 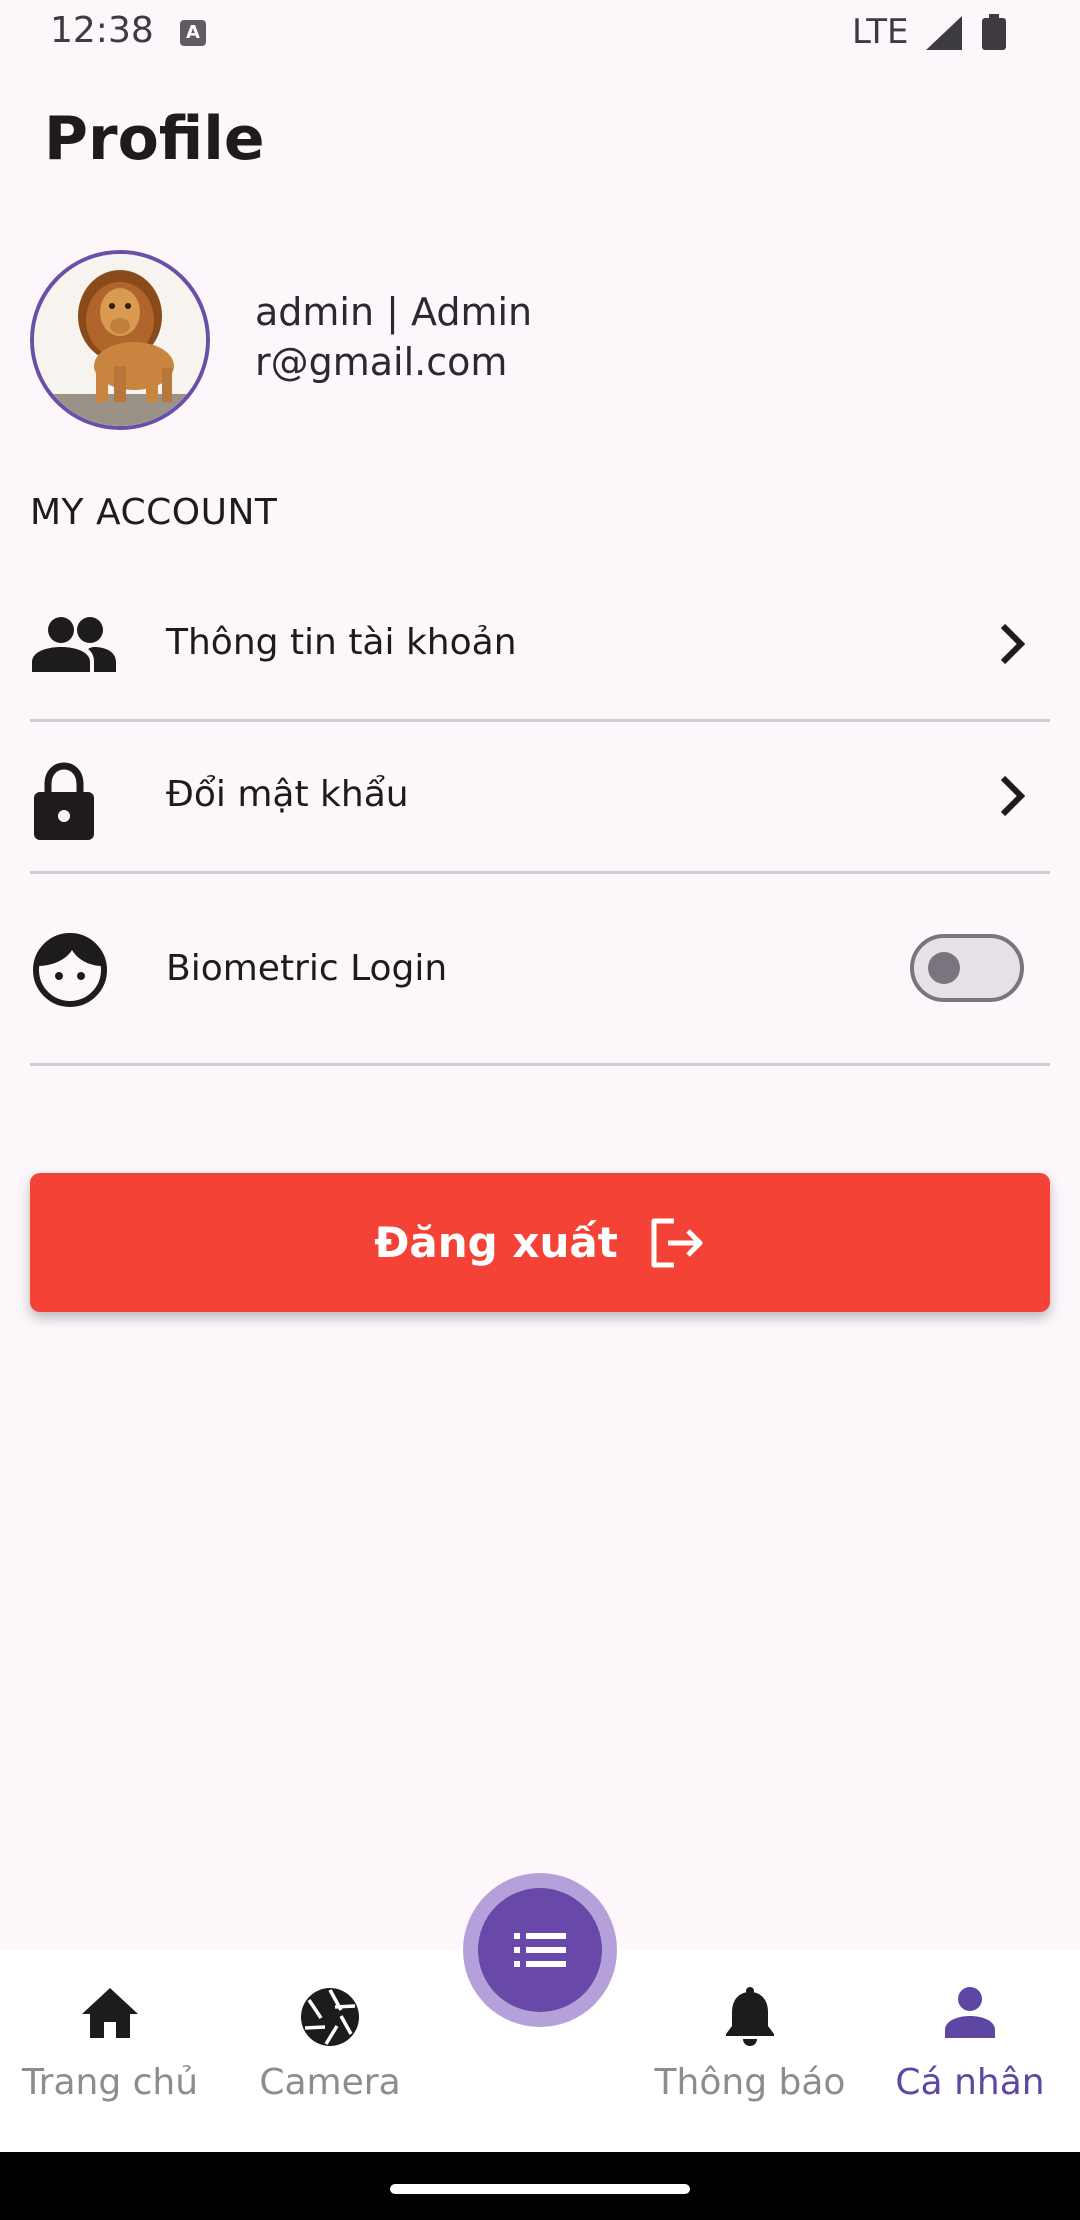 I want to click on lion-avatar, so click(x=120, y=340).